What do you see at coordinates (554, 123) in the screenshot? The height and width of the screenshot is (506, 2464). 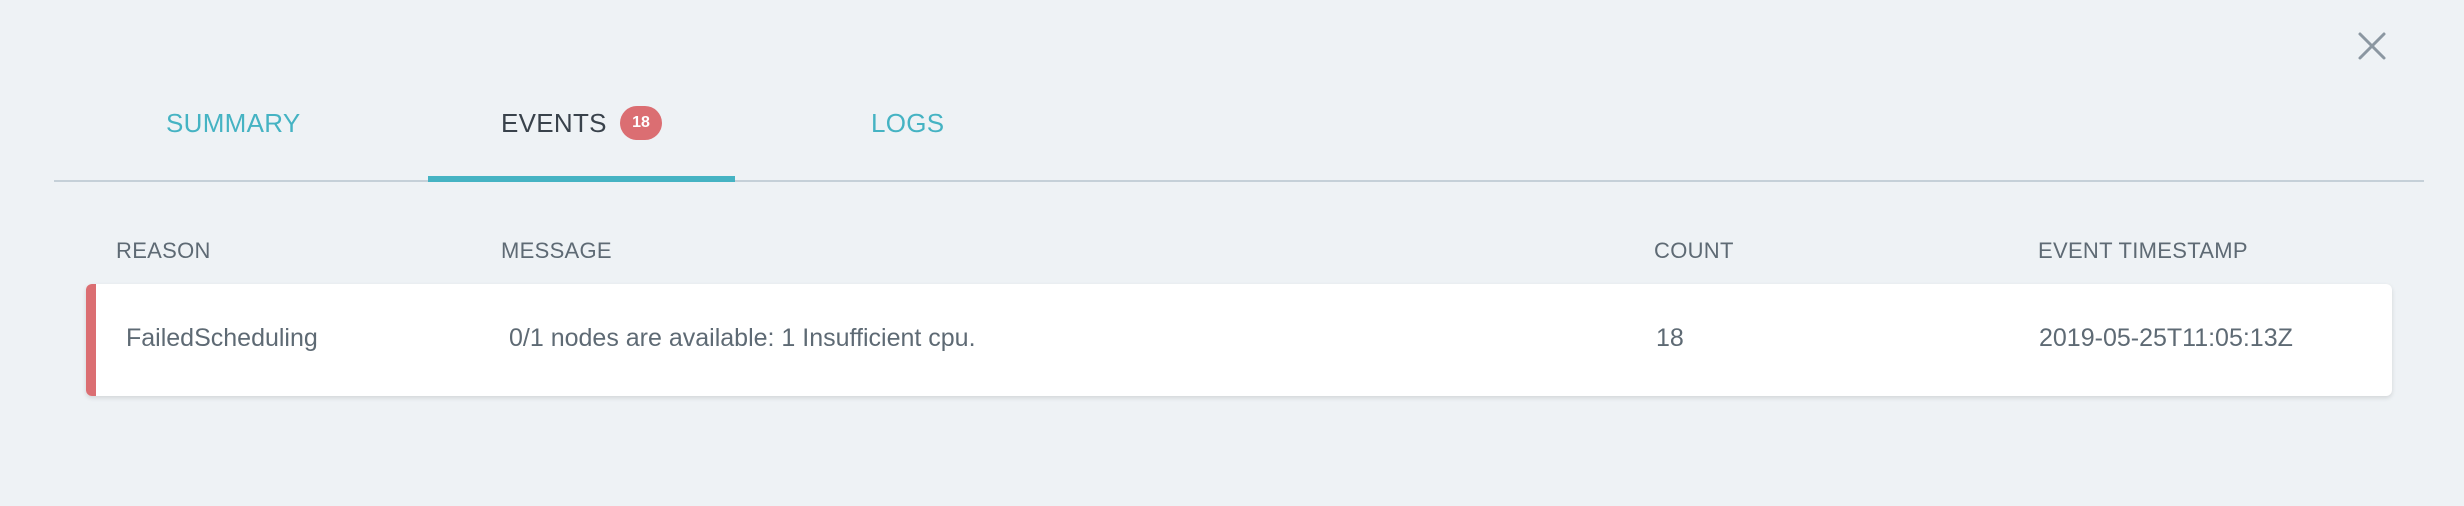 I see `tab-events: EVENTS` at bounding box center [554, 123].